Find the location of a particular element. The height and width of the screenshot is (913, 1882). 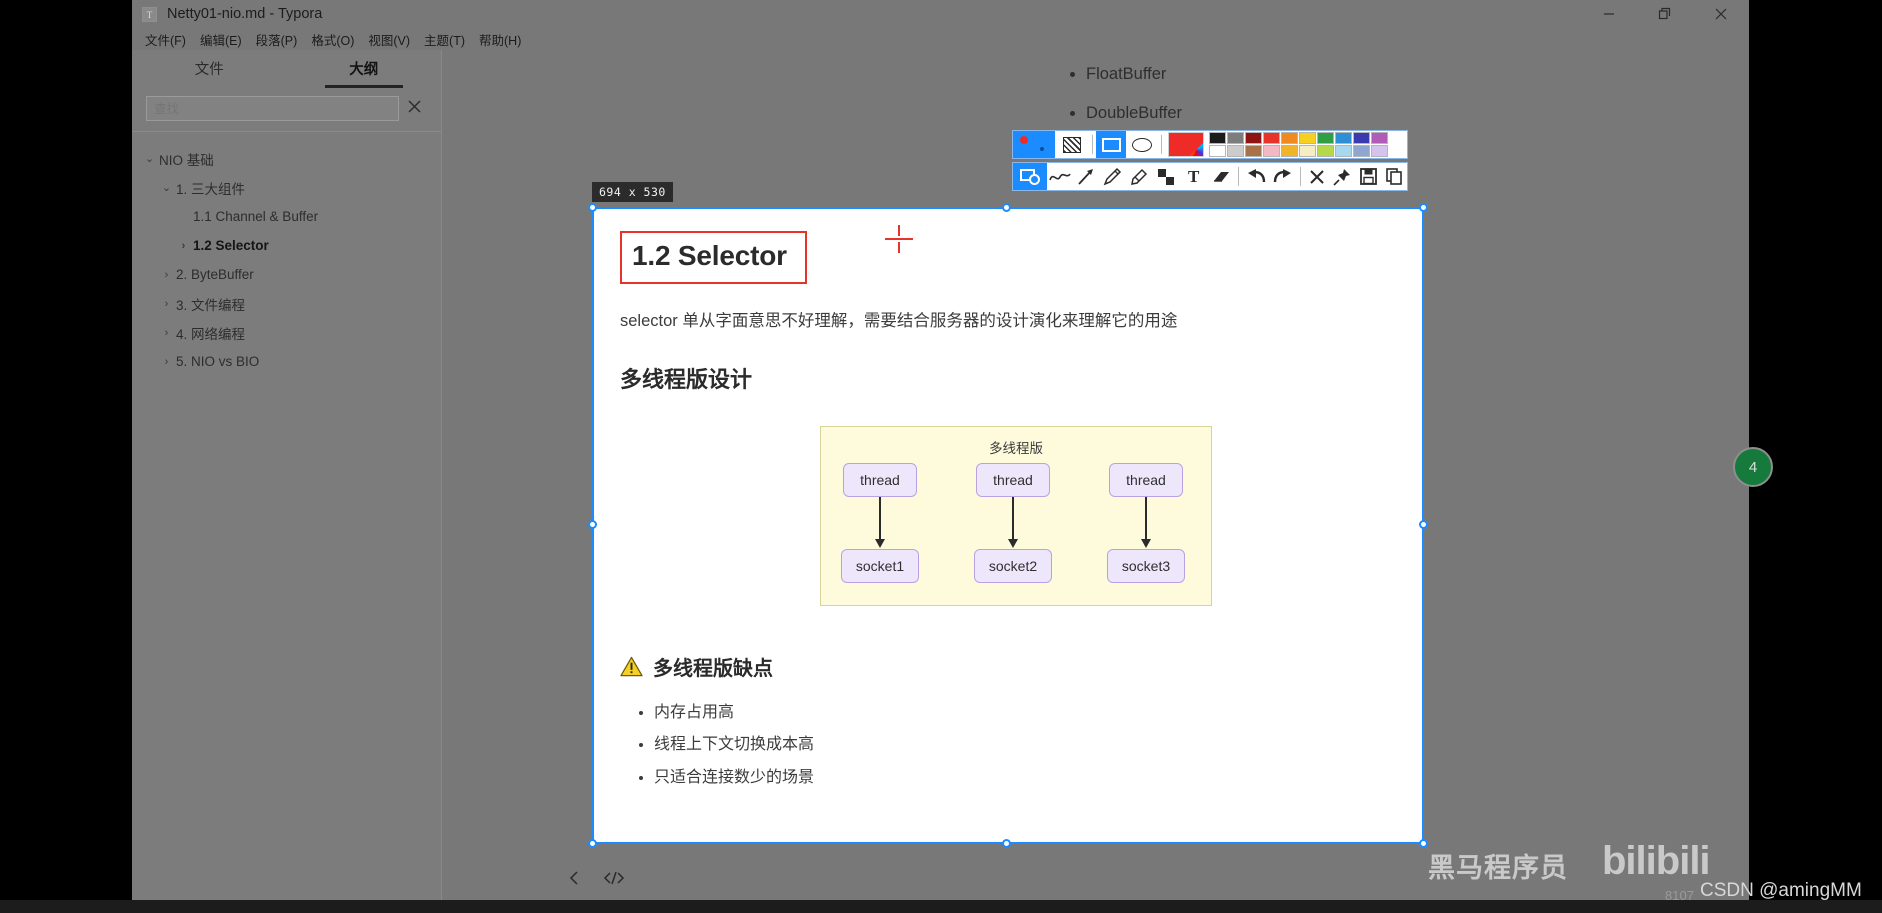

swatch-red is located at coordinates (1271, 138).